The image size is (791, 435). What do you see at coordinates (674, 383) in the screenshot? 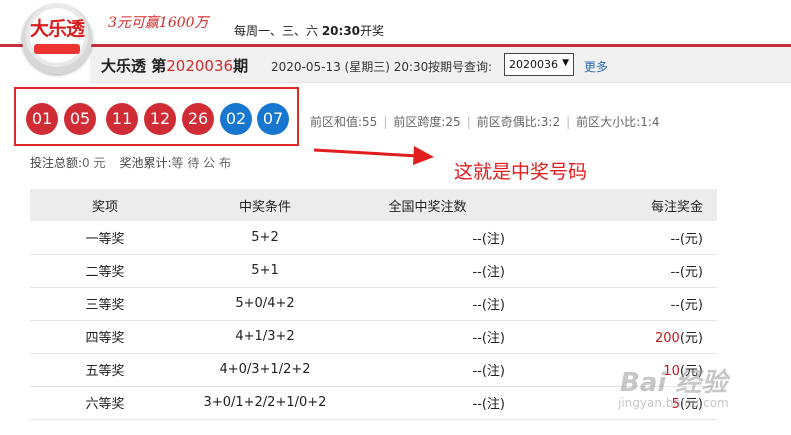
I see `watermark-brand: Bai 经验` at bounding box center [674, 383].